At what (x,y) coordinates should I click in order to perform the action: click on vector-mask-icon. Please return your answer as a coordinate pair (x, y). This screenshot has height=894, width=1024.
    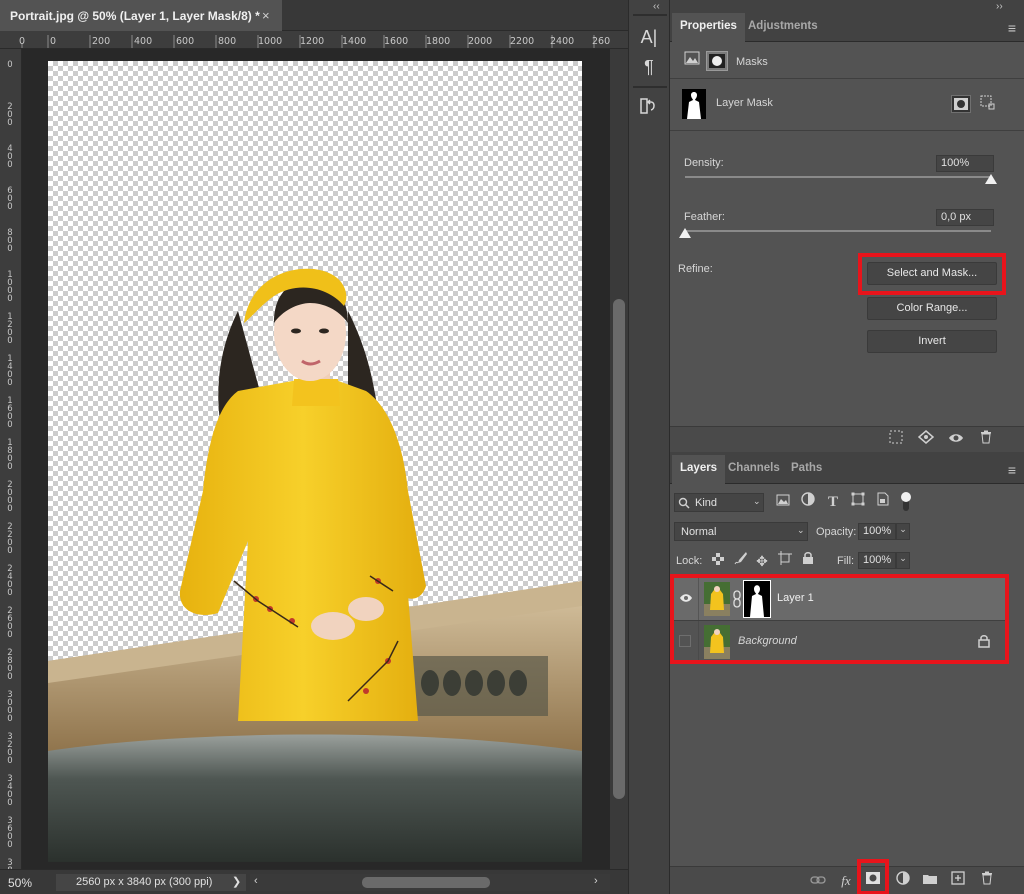
    Looking at the image, I should click on (987, 104).